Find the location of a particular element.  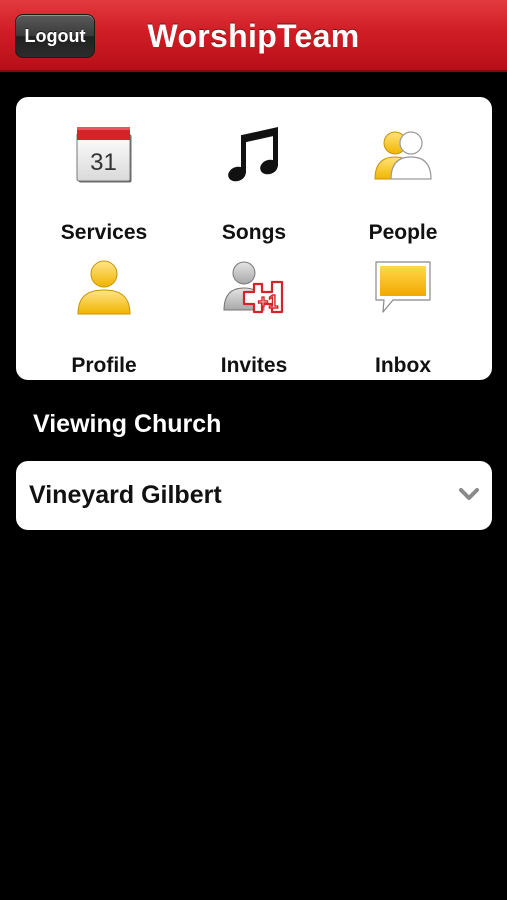

menu-item-services: 31 Services is located at coordinates (104, 182).